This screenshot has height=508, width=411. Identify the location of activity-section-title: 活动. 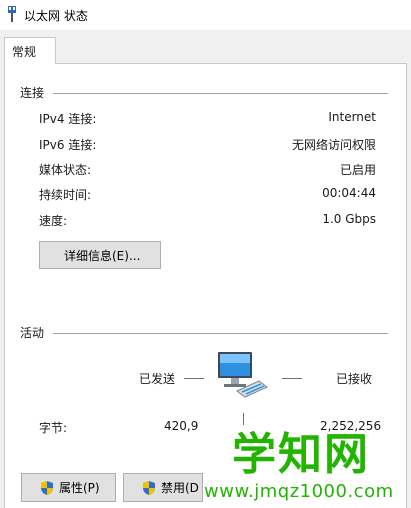
(32, 333).